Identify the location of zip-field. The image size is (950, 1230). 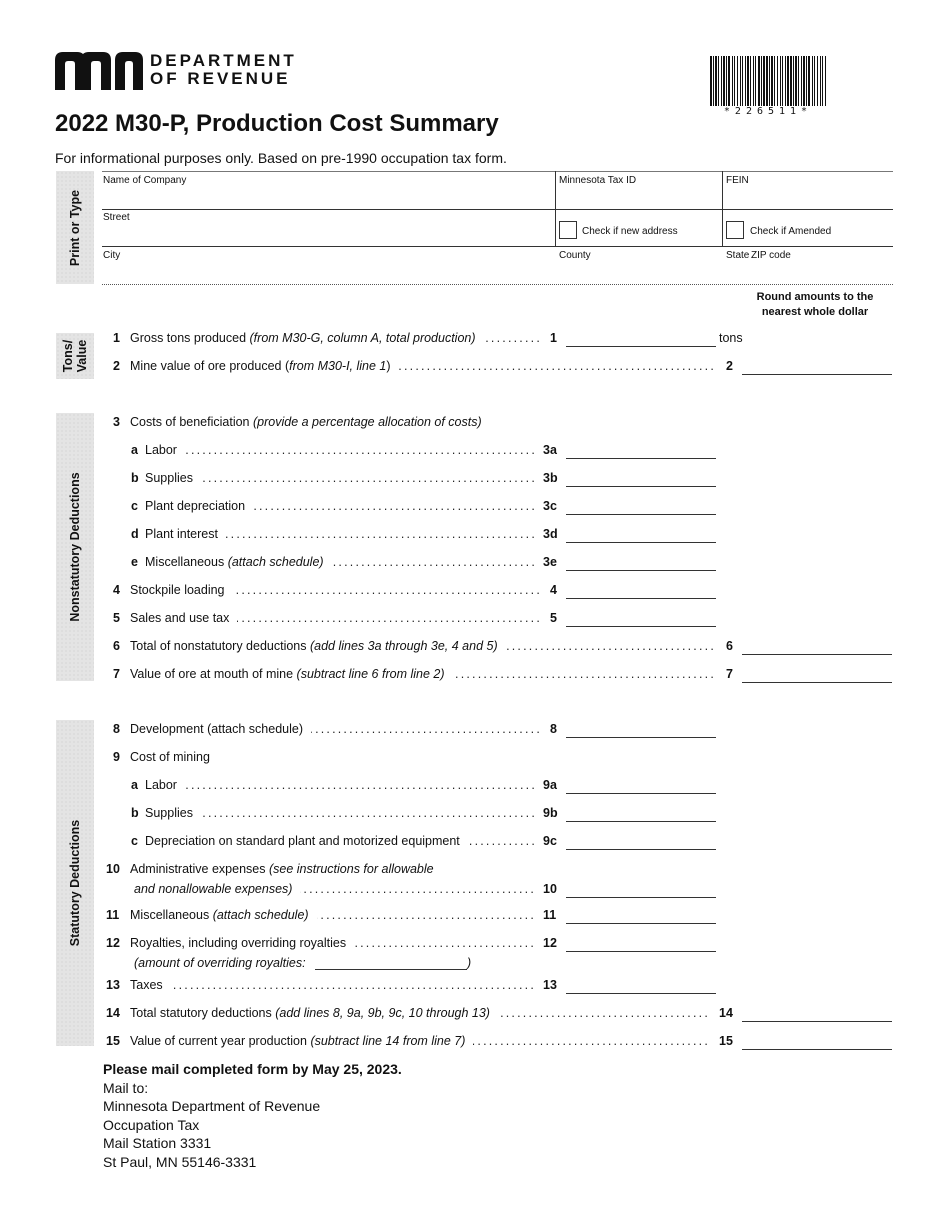
(824, 272).